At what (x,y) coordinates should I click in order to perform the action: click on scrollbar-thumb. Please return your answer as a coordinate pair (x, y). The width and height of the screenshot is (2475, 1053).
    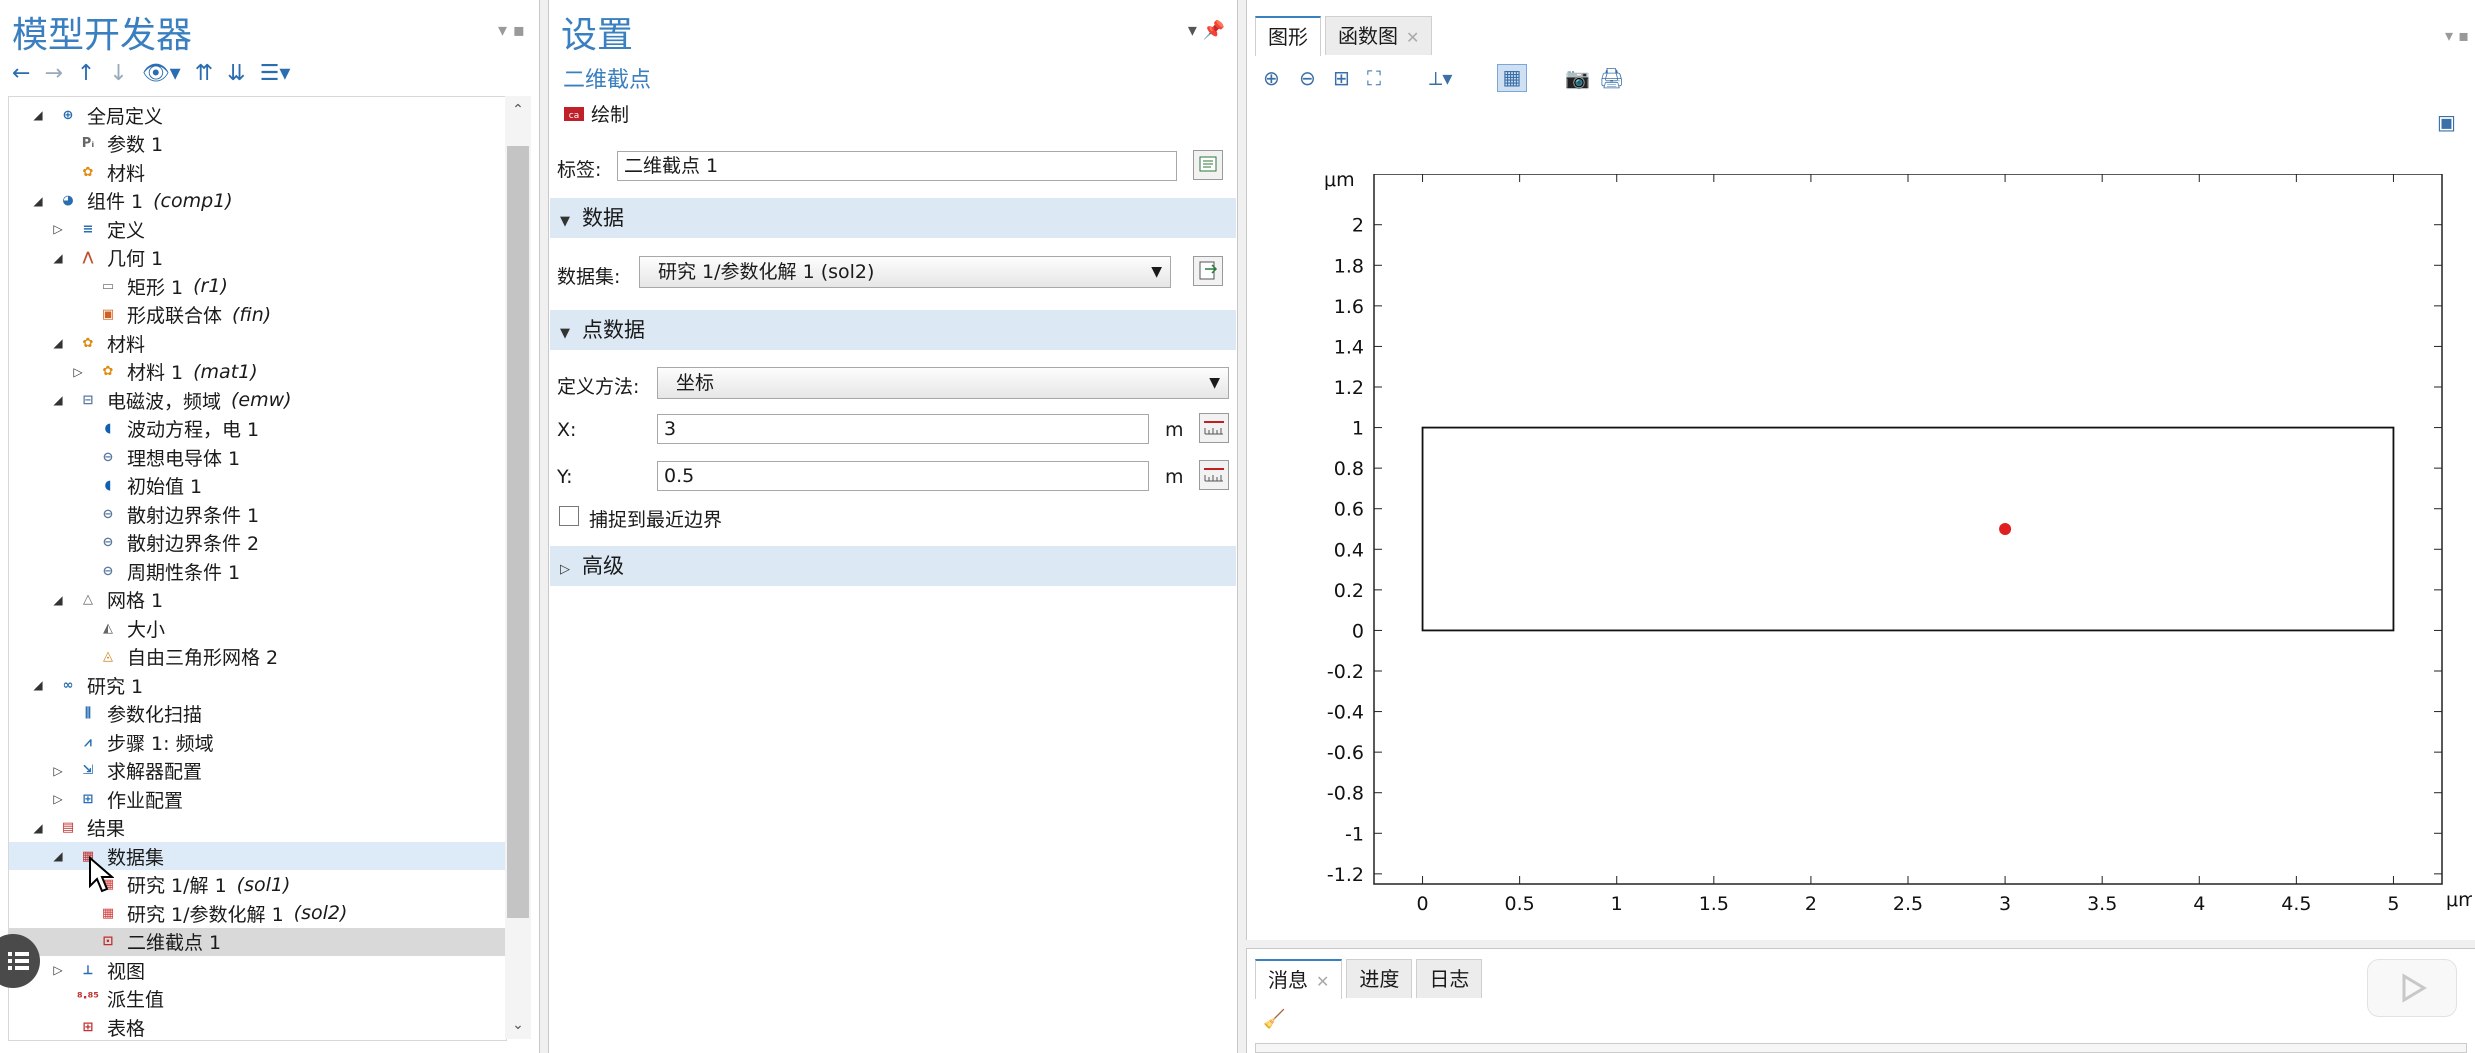
    Looking at the image, I should click on (518, 532).